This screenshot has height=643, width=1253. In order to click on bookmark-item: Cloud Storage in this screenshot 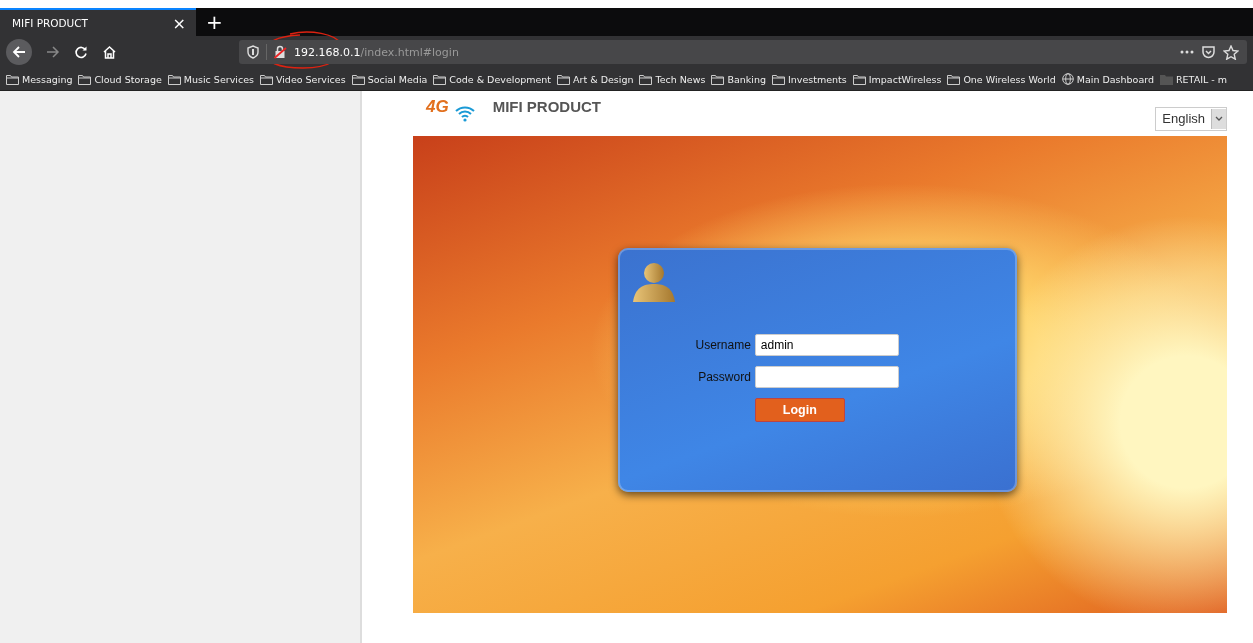, I will do `click(120, 79)`.